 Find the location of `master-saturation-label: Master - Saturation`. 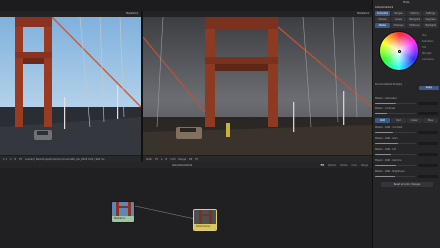

master-saturation-label: Master - Saturation is located at coordinates (386, 98).